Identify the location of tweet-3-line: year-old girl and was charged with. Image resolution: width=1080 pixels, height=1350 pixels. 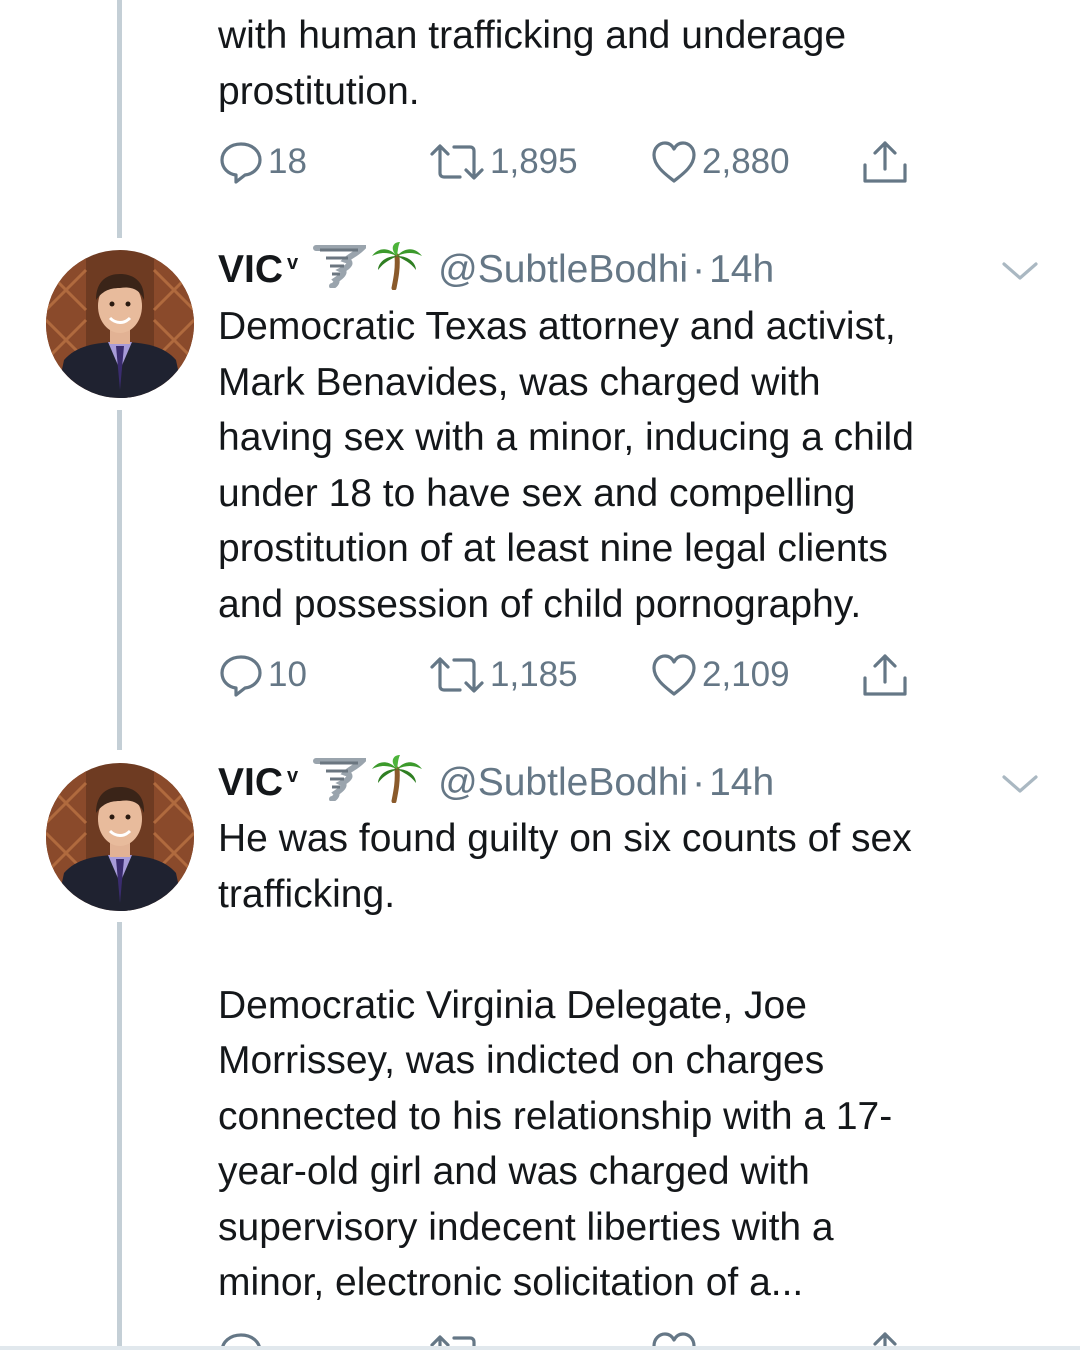
(514, 1171).